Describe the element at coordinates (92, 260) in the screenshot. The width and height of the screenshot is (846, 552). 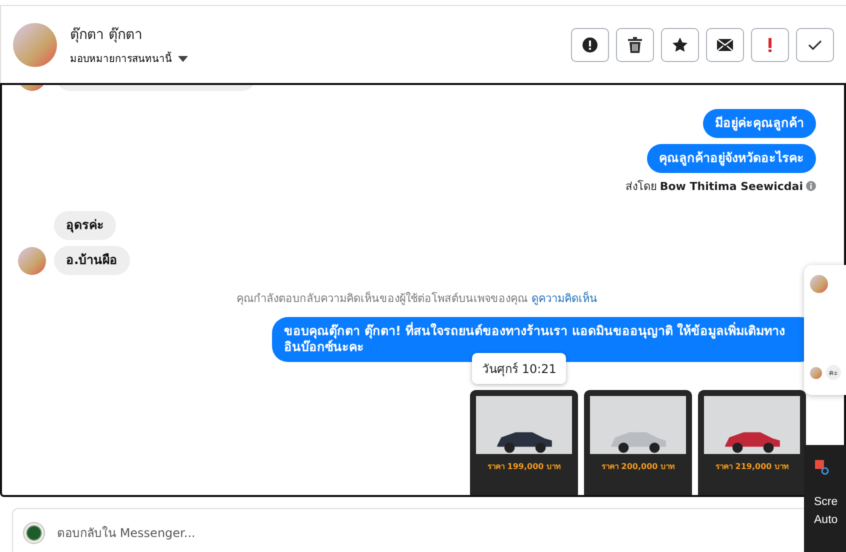
I see `received-message: อ.บ้านผือ` at that location.